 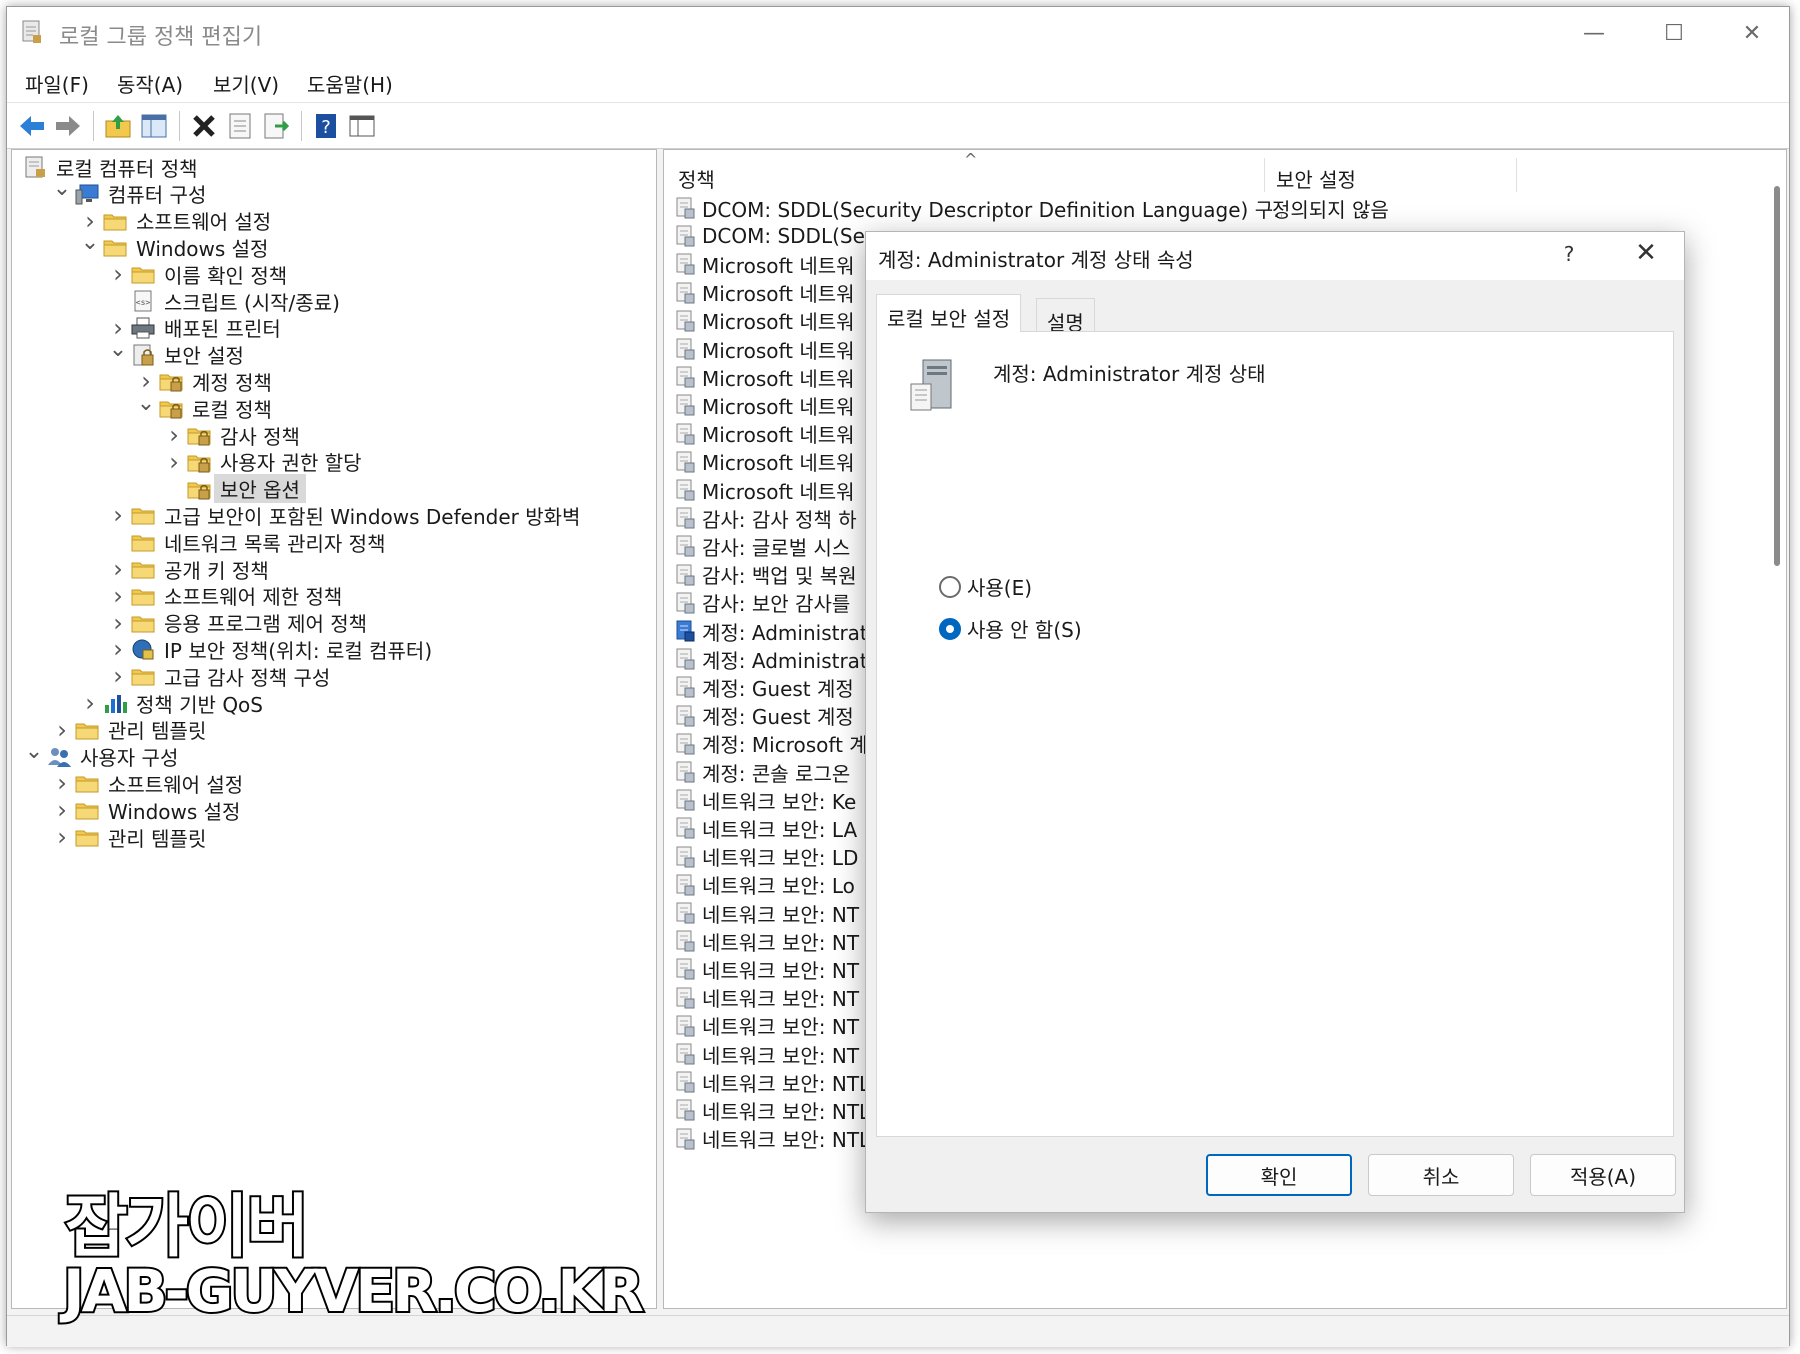 I want to click on menu-action: 동작(A), so click(x=150, y=83).